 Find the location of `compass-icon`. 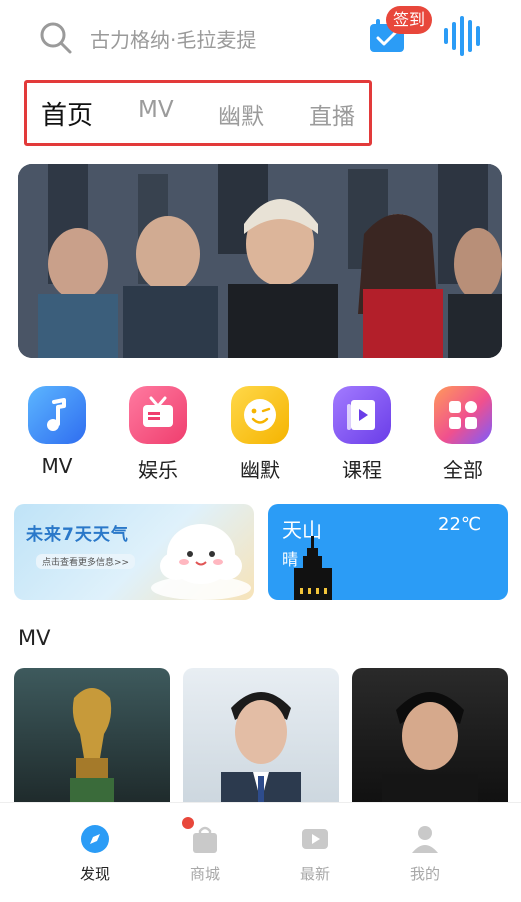

compass-icon is located at coordinates (95, 839).